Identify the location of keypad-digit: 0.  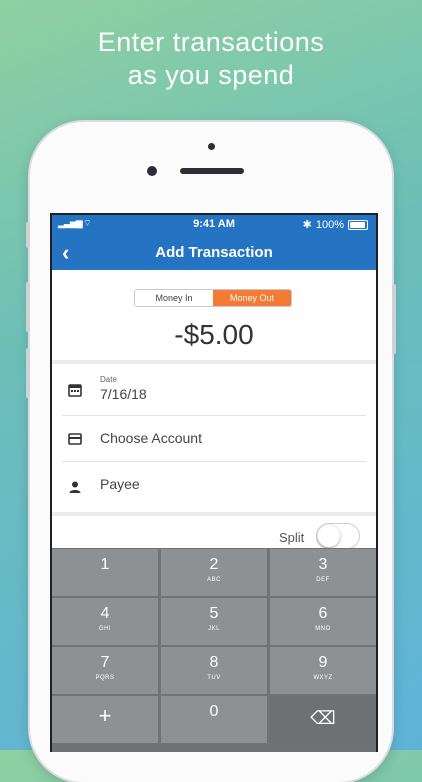
(214, 711).